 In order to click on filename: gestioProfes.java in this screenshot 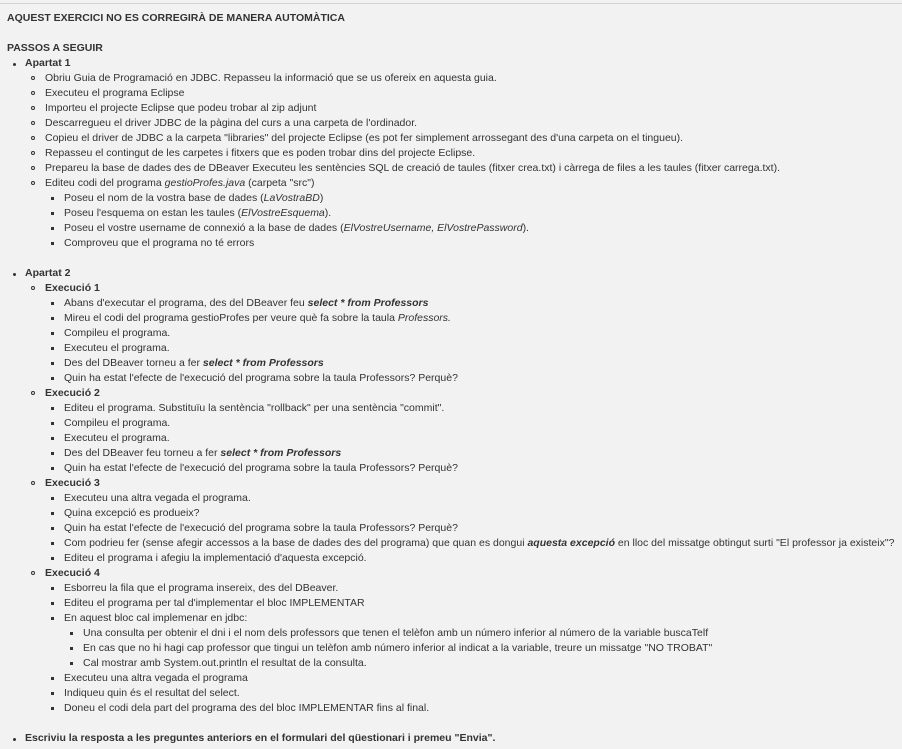, I will do `click(205, 183)`.